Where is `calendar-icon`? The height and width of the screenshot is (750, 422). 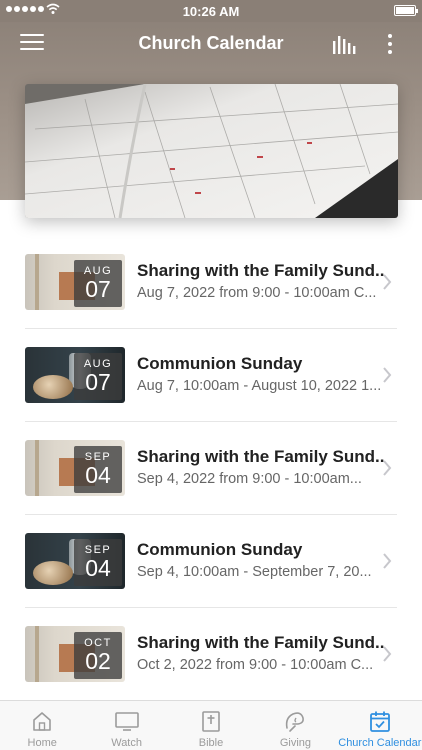 calendar-icon is located at coordinates (379, 721).